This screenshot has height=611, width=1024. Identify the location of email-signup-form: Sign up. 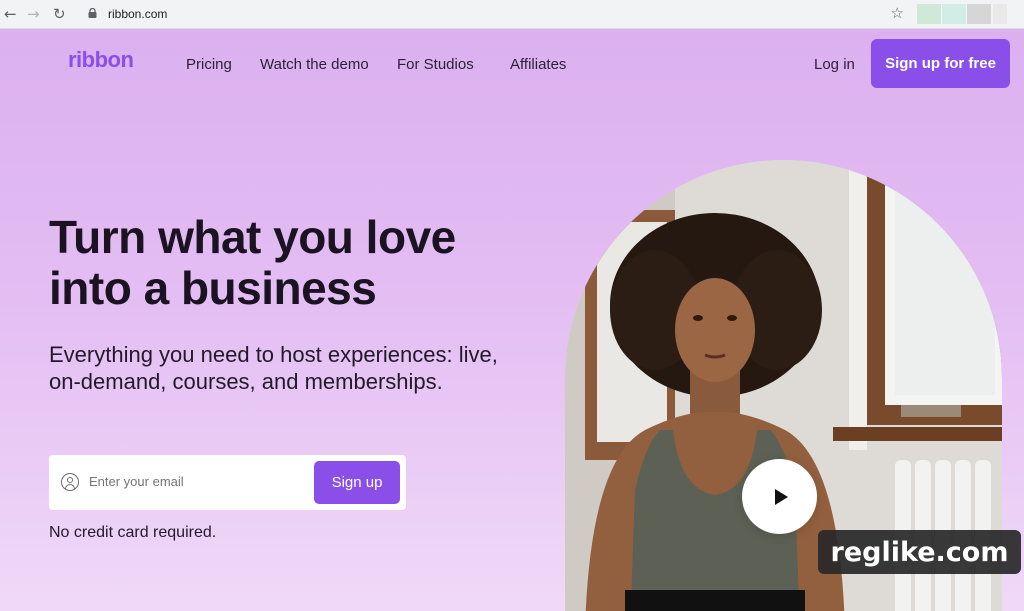
(227, 482).